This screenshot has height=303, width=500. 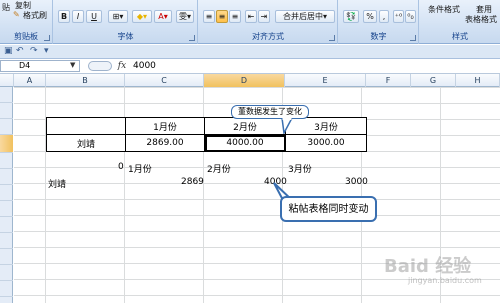 What do you see at coordinates (251, 16) in the screenshot?
I see `indent-decrease-button: ⇤` at bounding box center [251, 16].